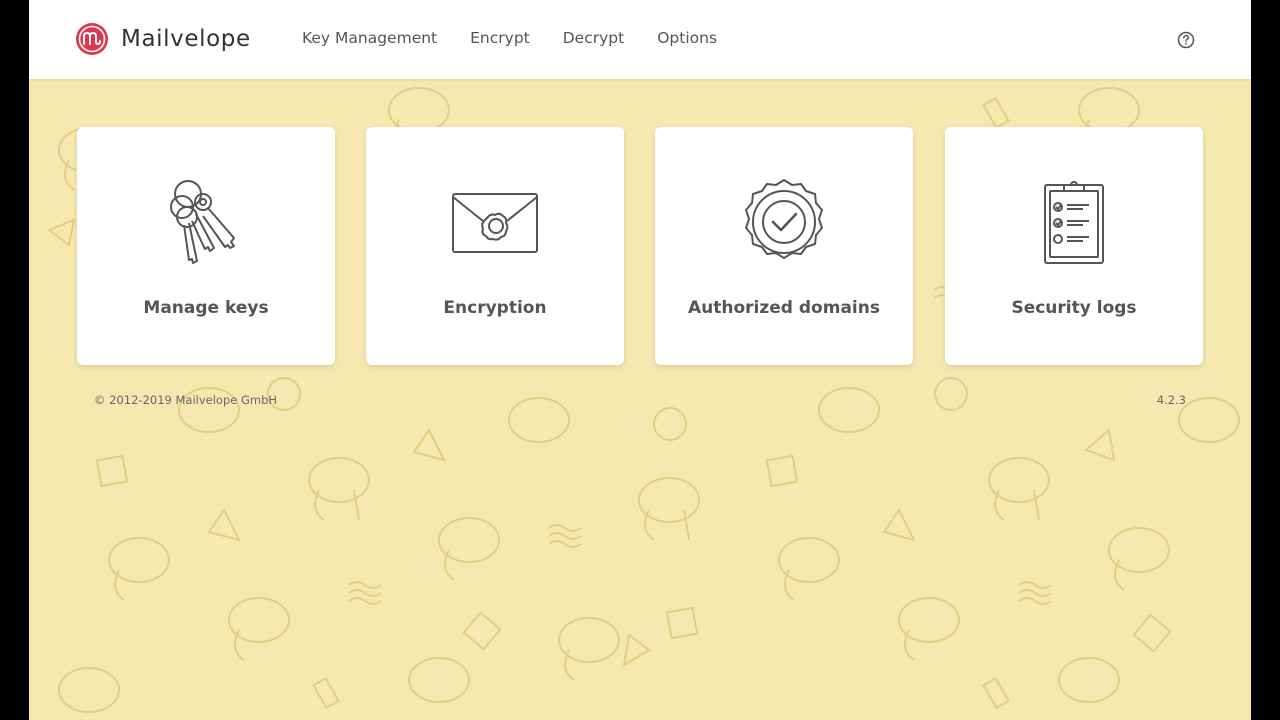 Image resolution: width=1280 pixels, height=720 pixels. Describe the element at coordinates (369, 38) in the screenshot. I see `nav-key-management: Key Management` at that location.